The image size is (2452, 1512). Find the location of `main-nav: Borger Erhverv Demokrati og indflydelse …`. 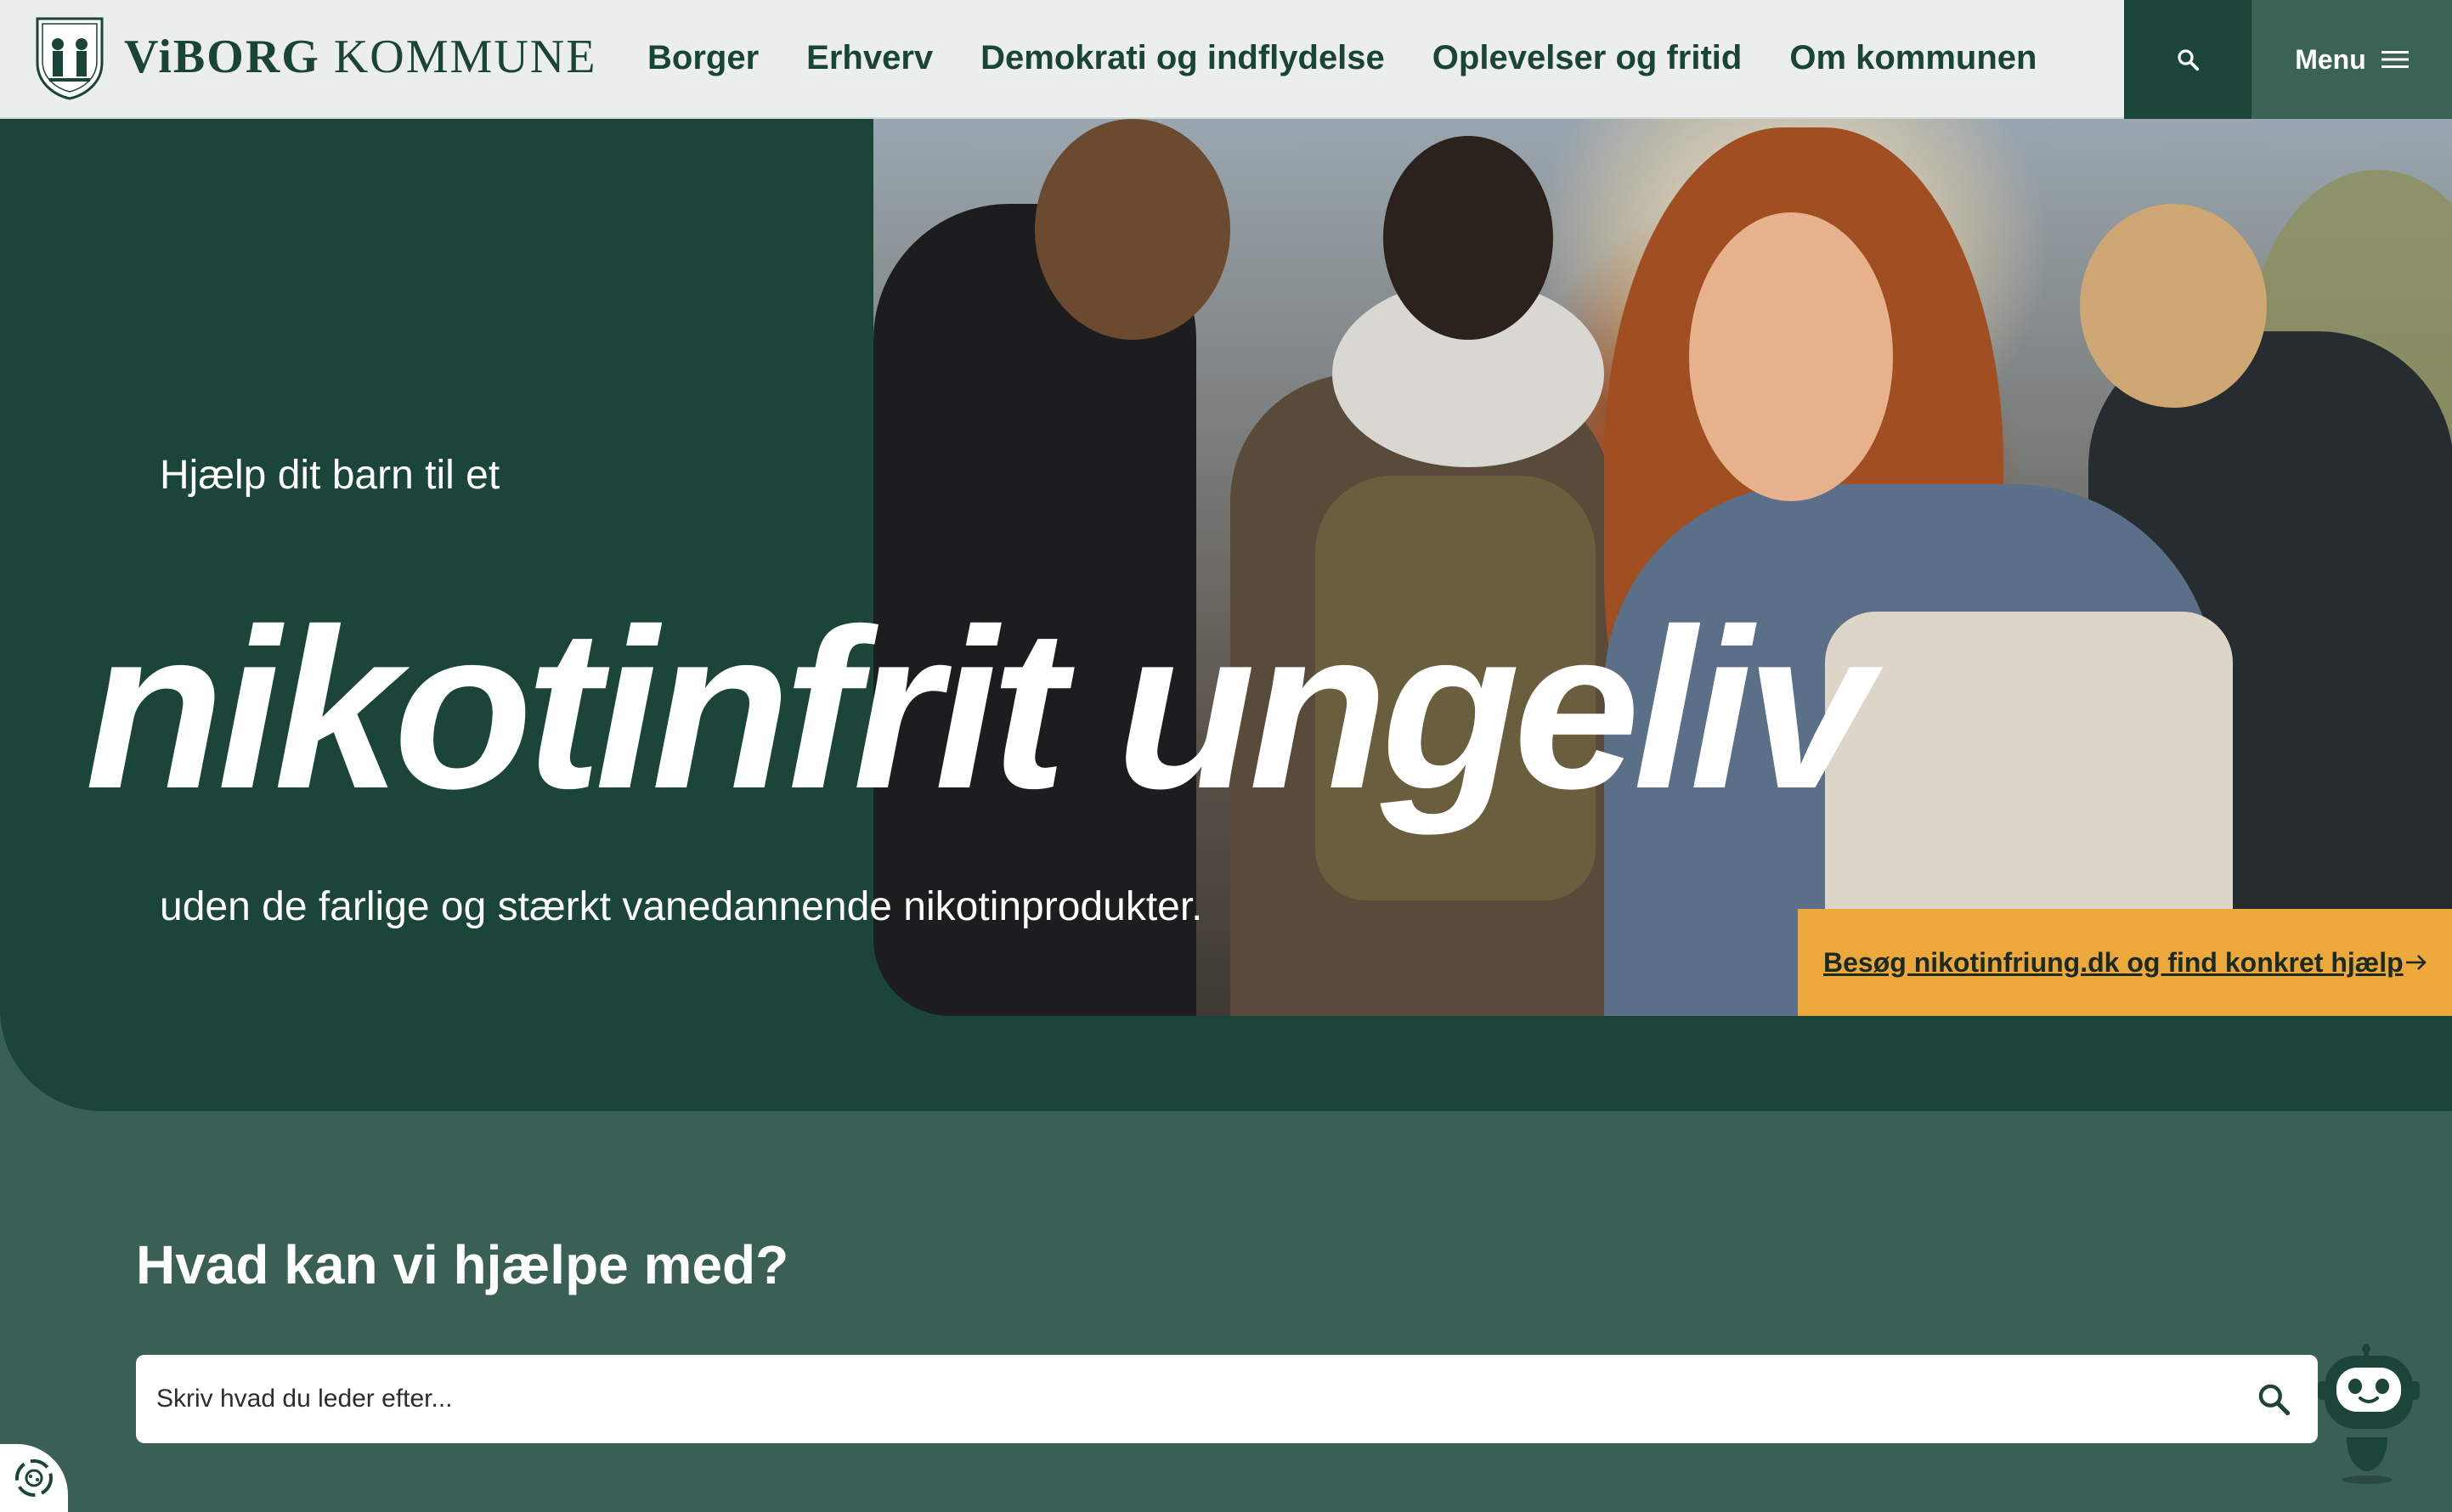

main-nav: Borger Erhverv Demokrati og indflydelse … is located at coordinates (1342, 58).